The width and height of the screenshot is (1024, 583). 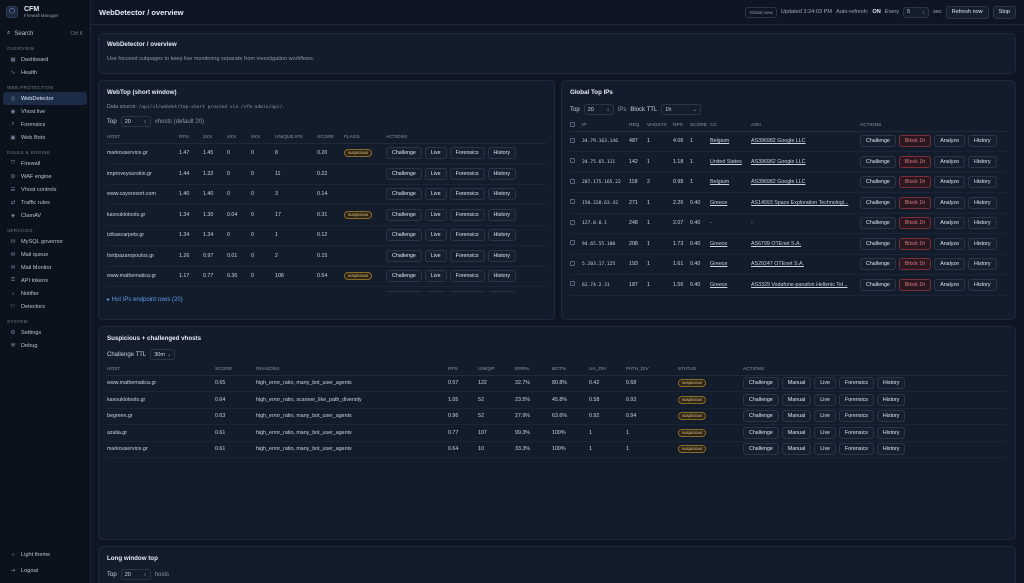 What do you see at coordinates (45, 293) in the screenshot?
I see `sidebar-item-notifier: ♪ Notifier` at bounding box center [45, 293].